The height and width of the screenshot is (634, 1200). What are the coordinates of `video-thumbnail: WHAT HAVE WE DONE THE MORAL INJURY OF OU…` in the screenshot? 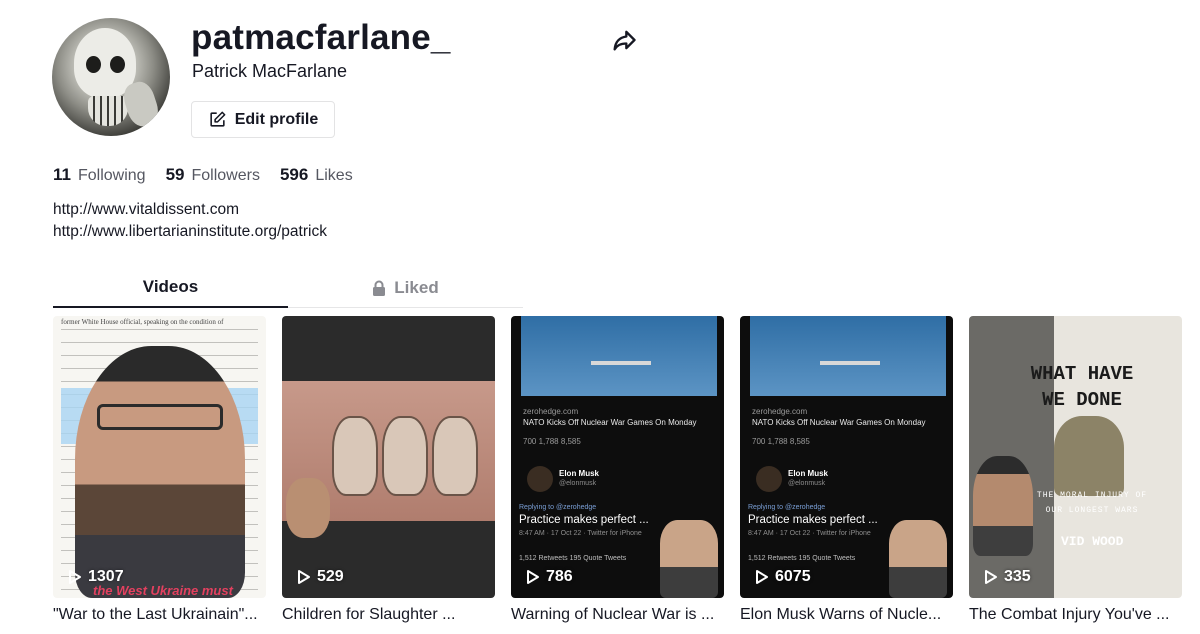 It's located at (1075, 457).